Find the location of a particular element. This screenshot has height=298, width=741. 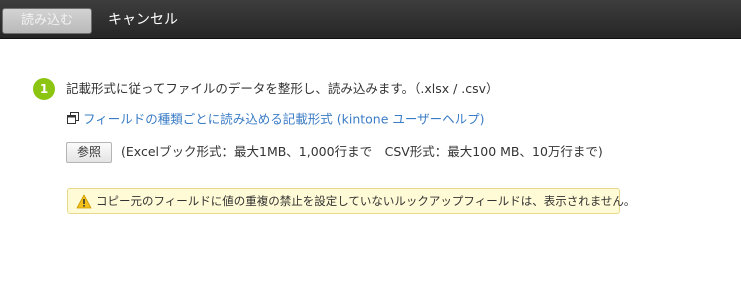

help-link-row: フィールドの種類ごとに読み込める記載形式 (kintone ユーザーヘルプ) is located at coordinates (276, 119).